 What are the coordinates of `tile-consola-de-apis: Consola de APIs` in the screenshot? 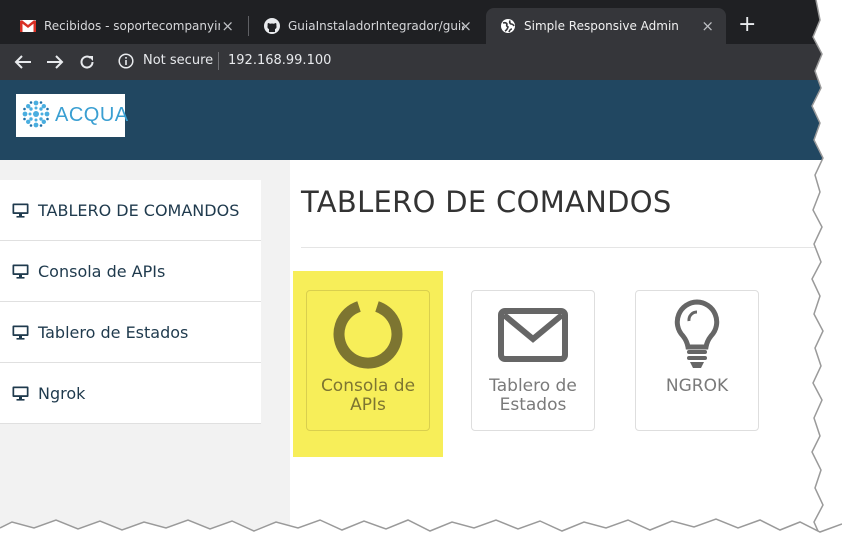 It's located at (368, 360).